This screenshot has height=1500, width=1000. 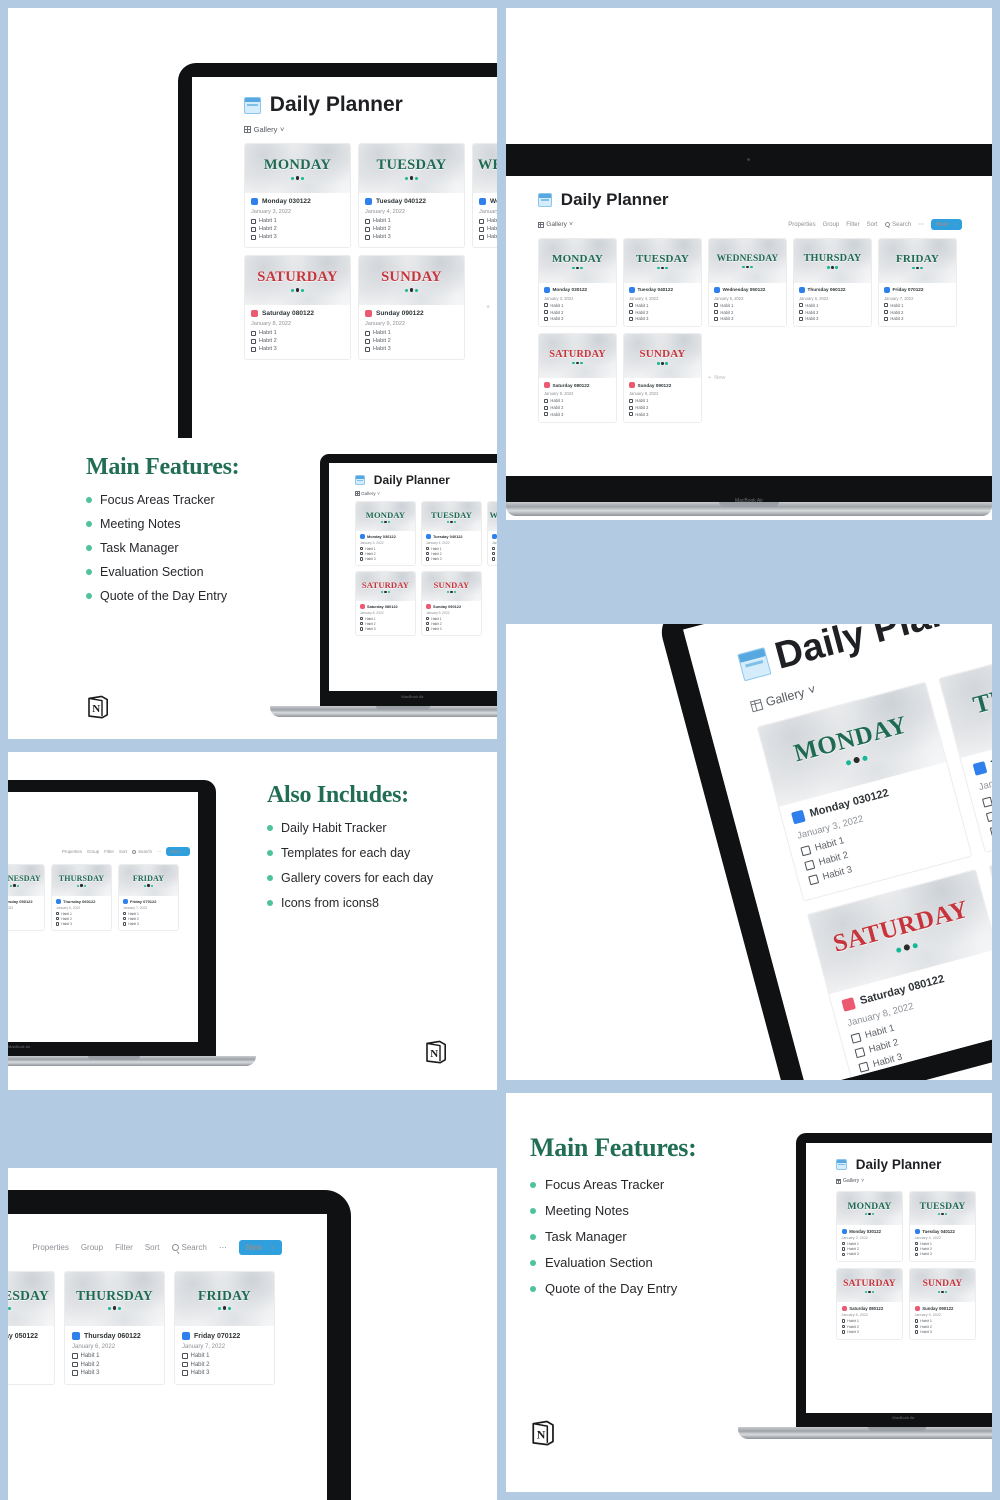 What do you see at coordinates (747, 377) in the screenshot?
I see `new-card-button: + New` at bounding box center [747, 377].